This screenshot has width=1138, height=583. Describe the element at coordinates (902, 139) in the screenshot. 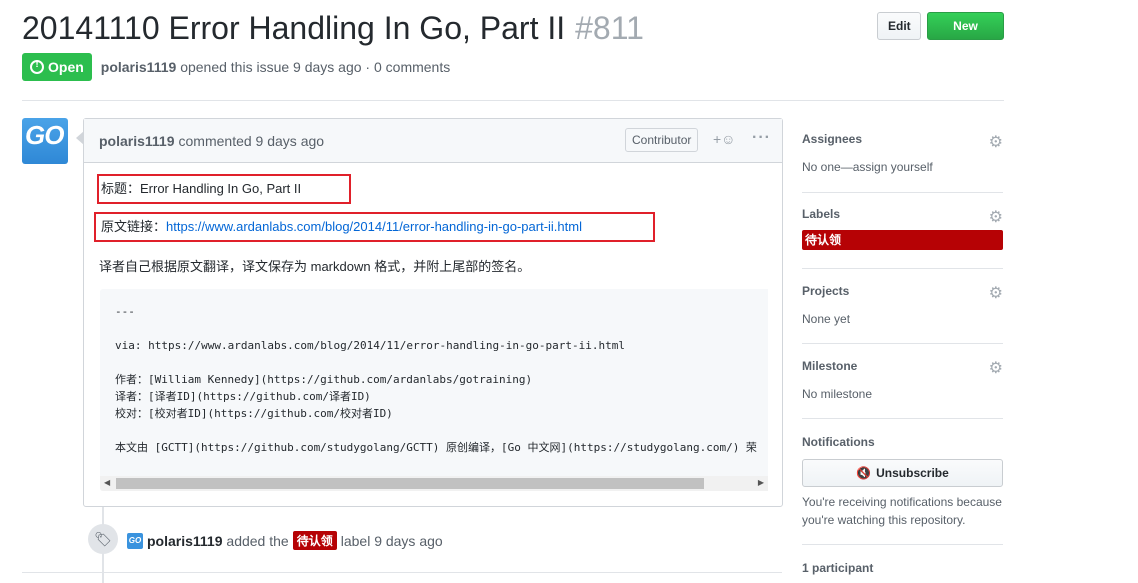

I see `assignees-title: Assignees` at that location.